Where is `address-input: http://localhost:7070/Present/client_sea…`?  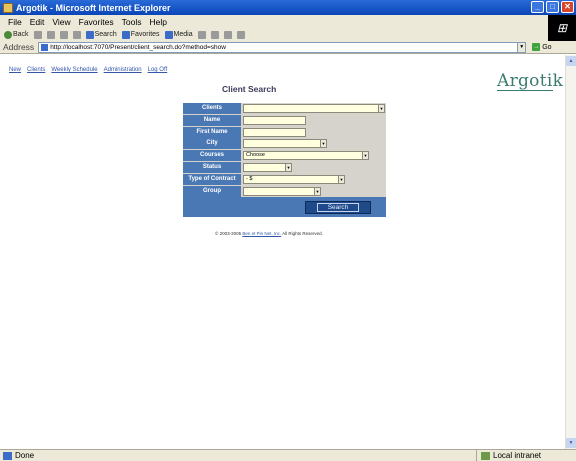
address-input: http://localhost:7070/Present/client_sea… is located at coordinates (282, 47).